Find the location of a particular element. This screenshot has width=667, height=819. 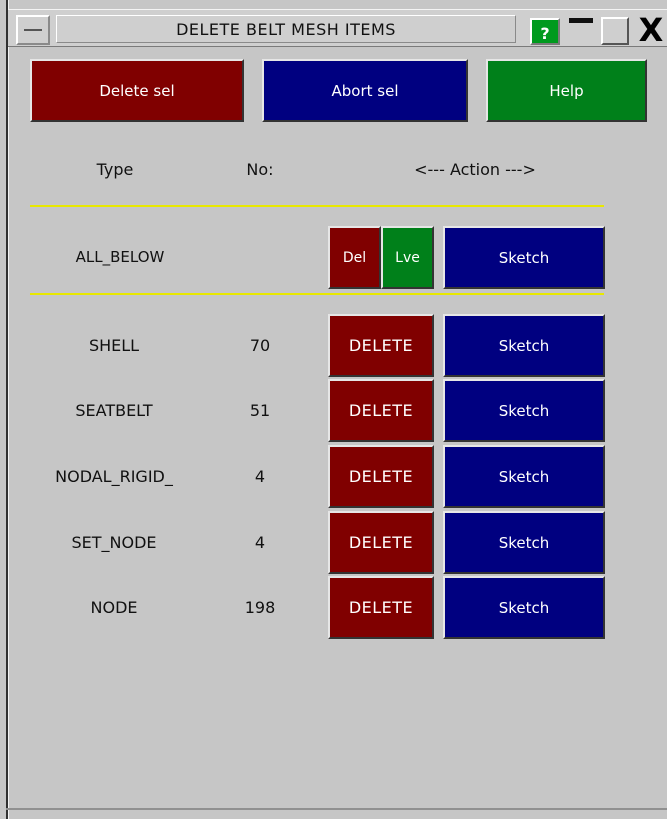

table-row: SEATBELT 51 DELETE Sketch is located at coordinates (333, 412).